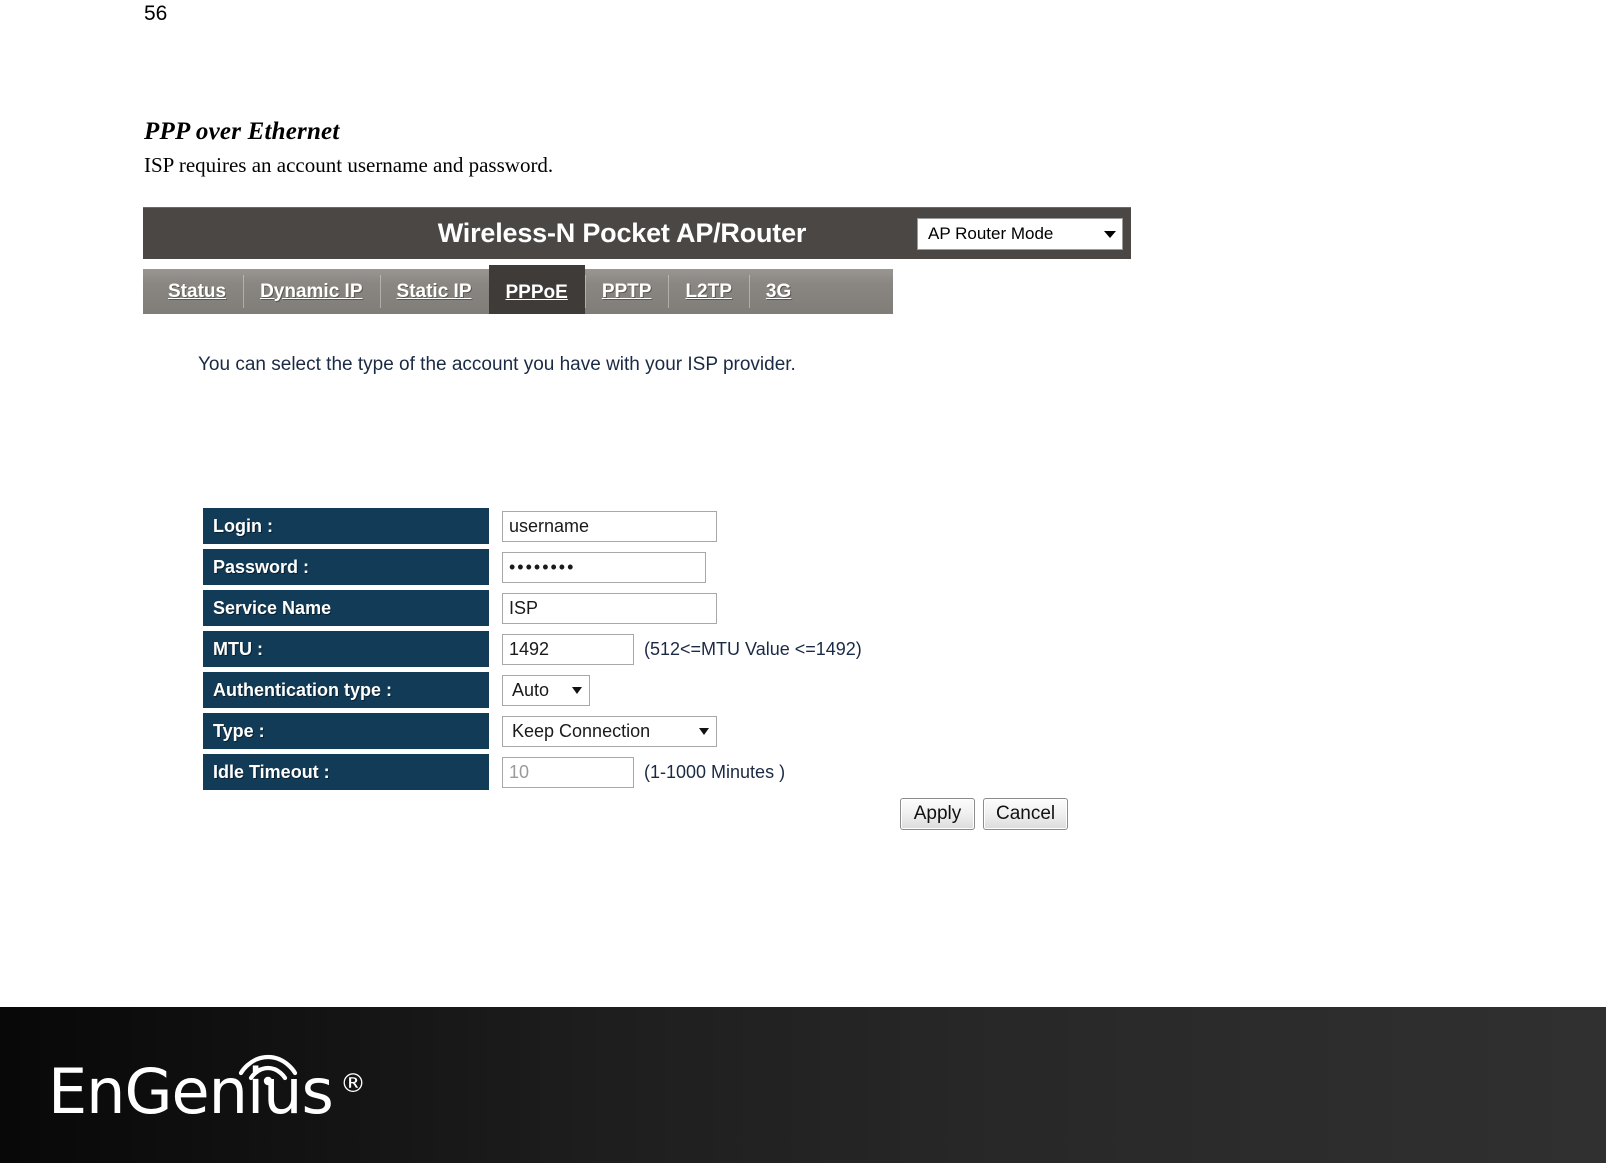 Image resolution: width=1606 pixels, height=1163 pixels. I want to click on login-field-wrap, so click(609, 526).